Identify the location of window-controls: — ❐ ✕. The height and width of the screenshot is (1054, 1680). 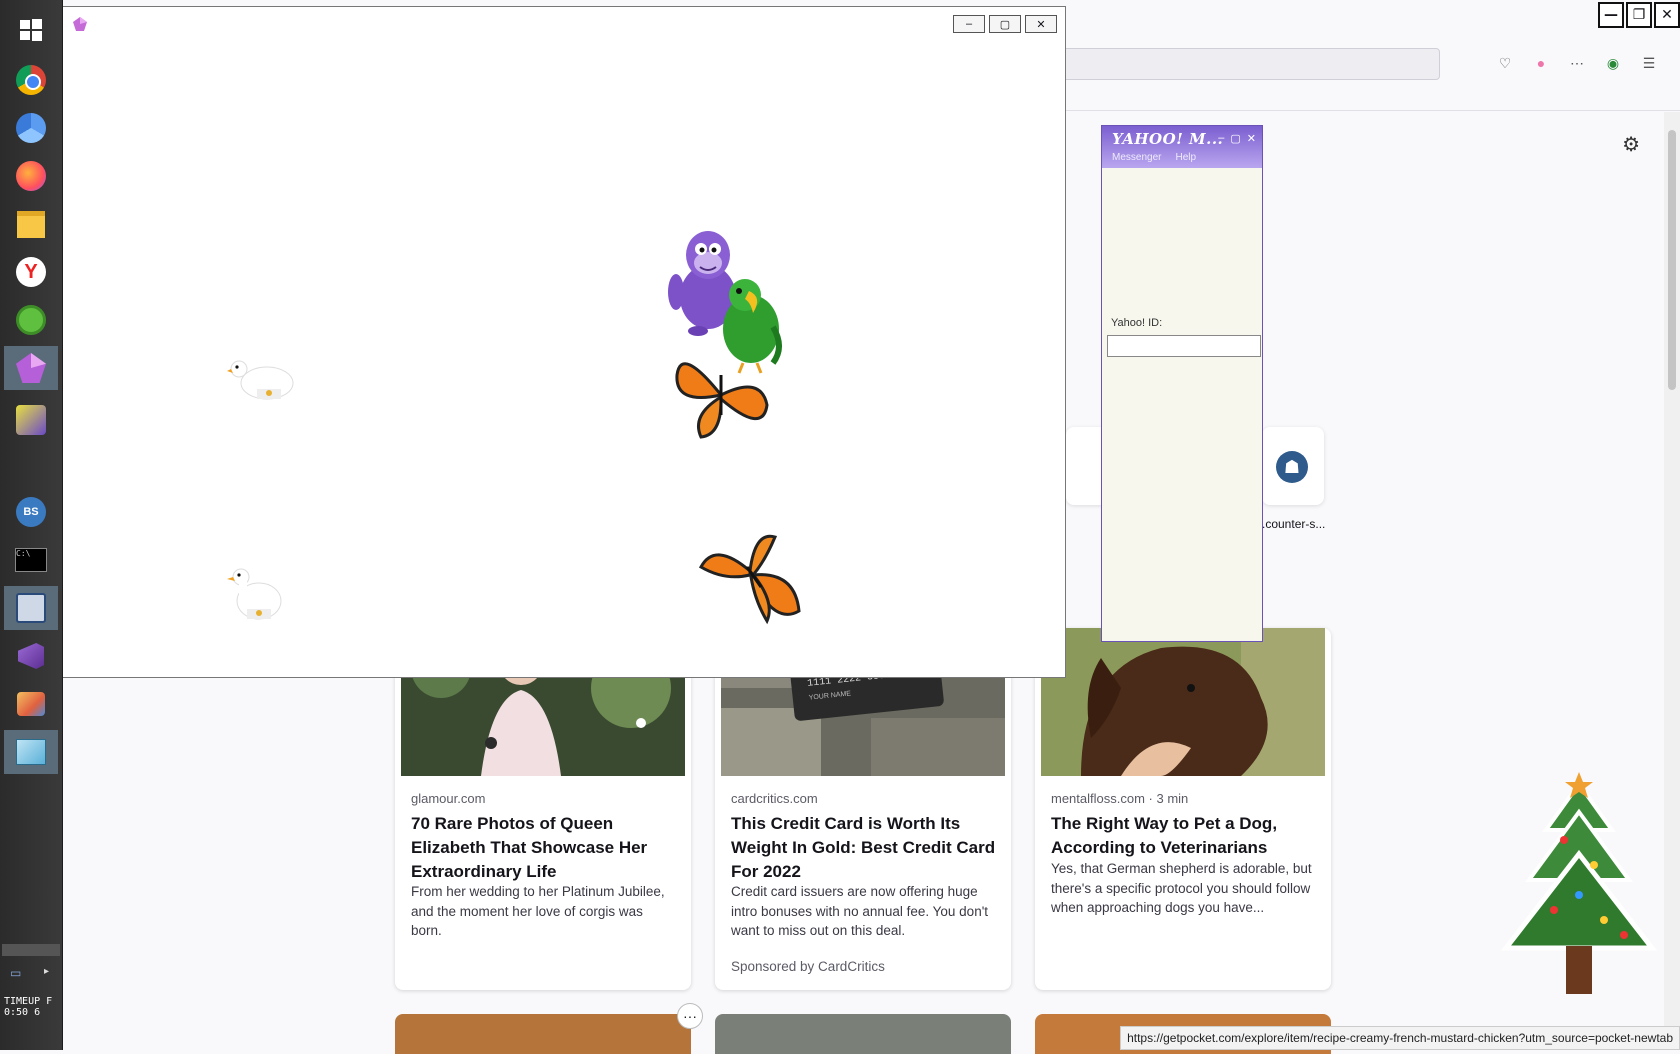
(1639, 15).